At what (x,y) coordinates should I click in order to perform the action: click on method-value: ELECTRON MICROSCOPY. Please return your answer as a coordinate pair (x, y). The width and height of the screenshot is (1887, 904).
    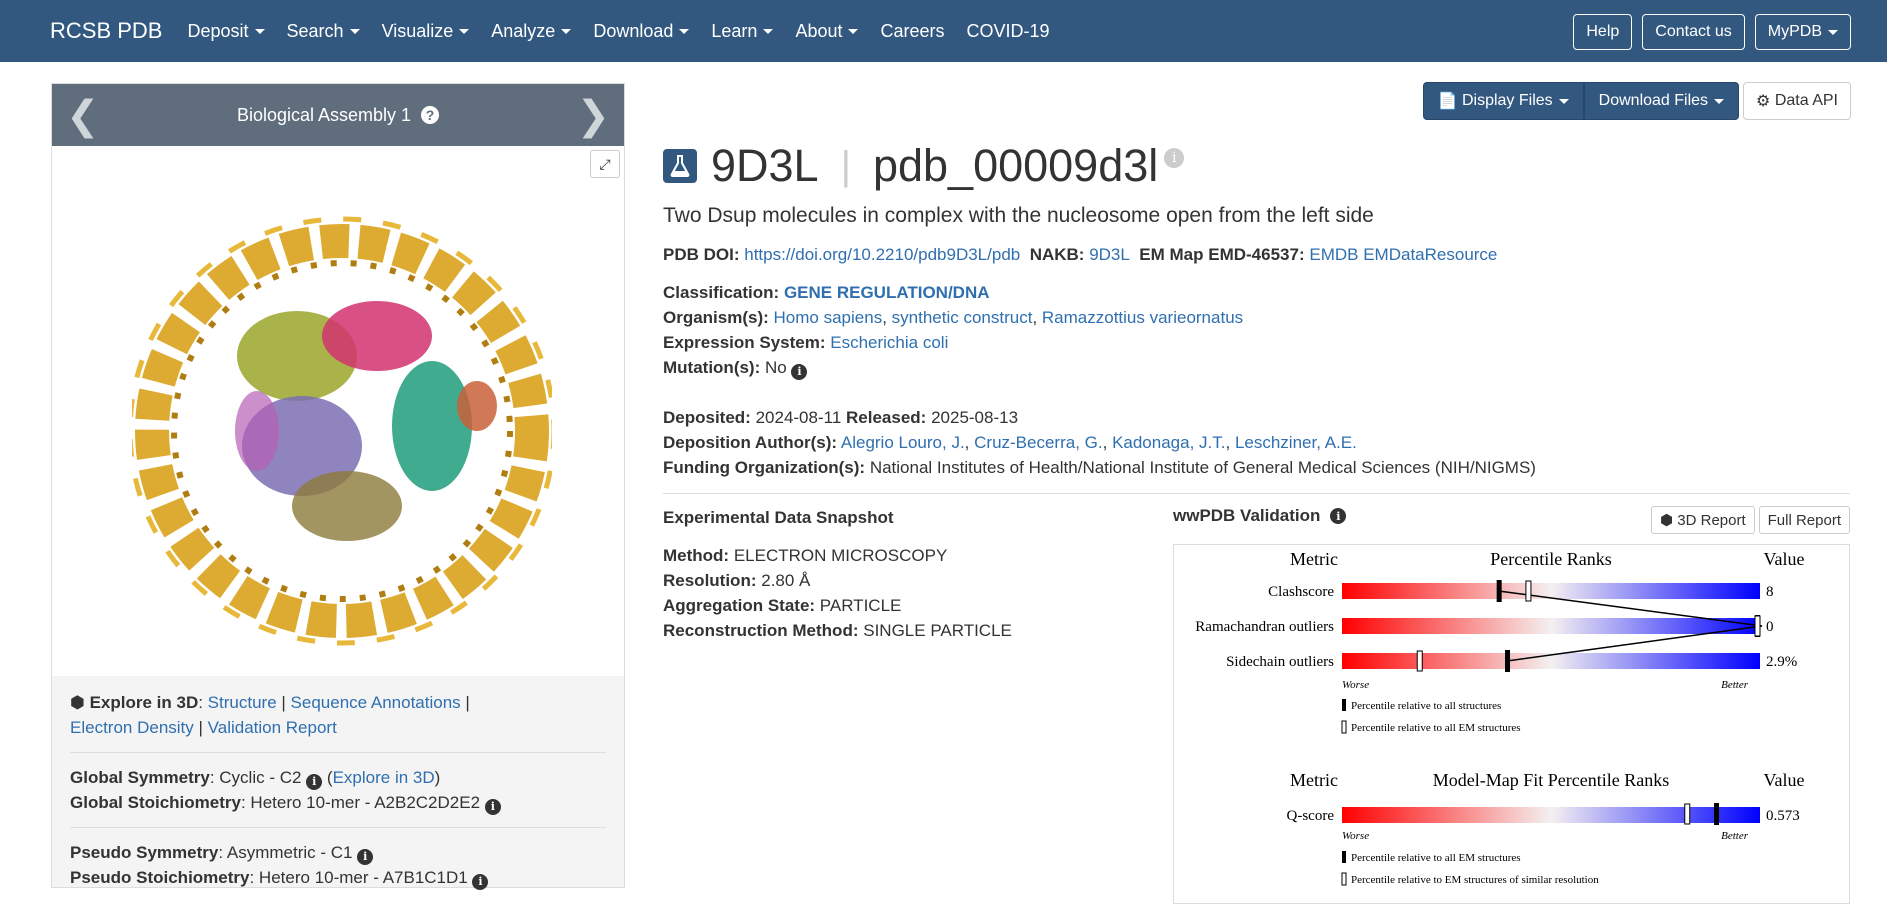
    Looking at the image, I should click on (840, 555).